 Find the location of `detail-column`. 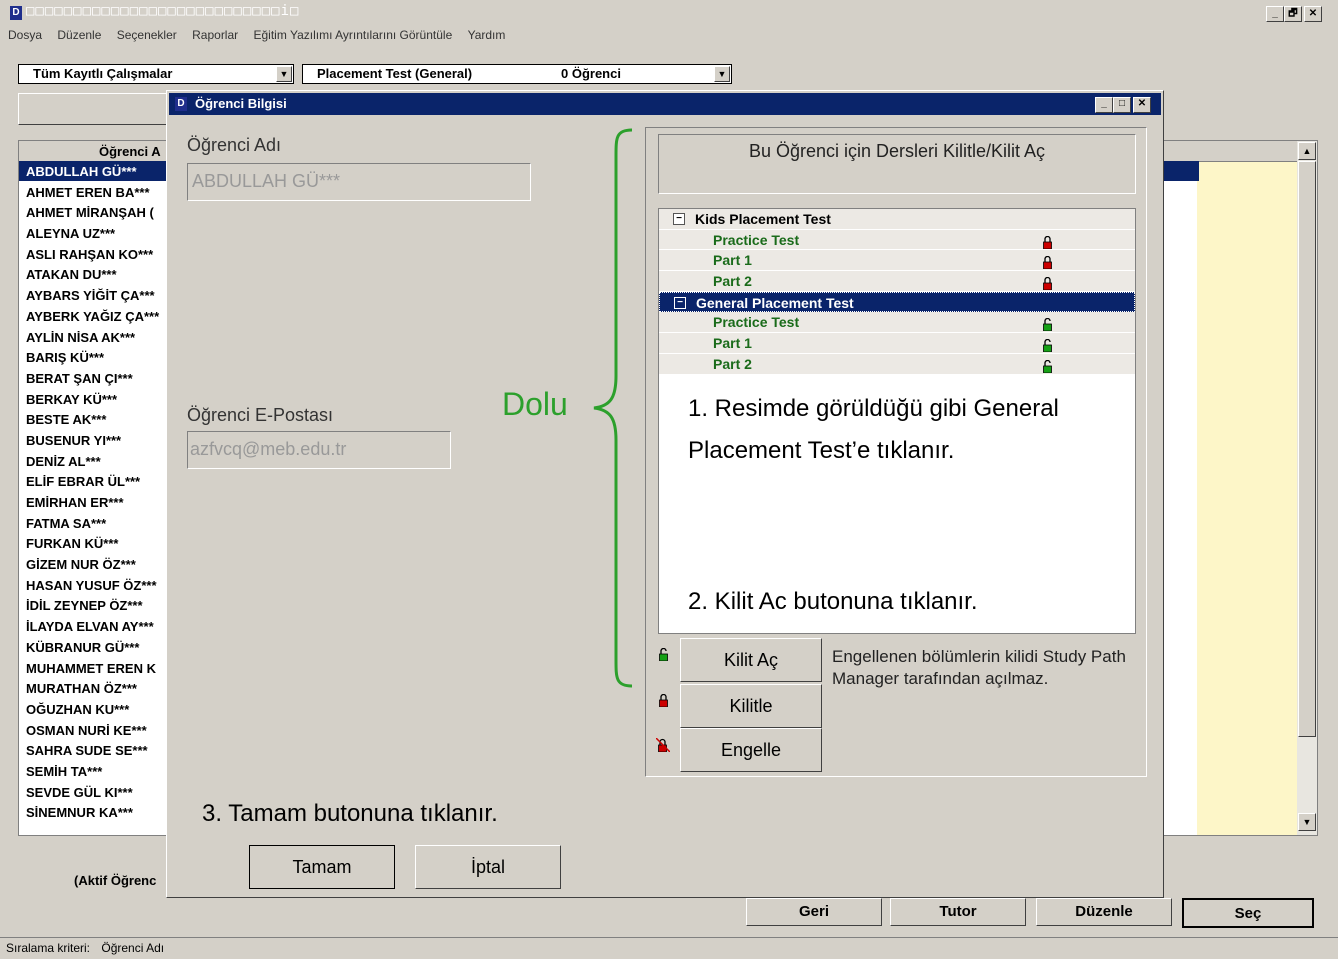

detail-column is located at coordinates (1248, 488).